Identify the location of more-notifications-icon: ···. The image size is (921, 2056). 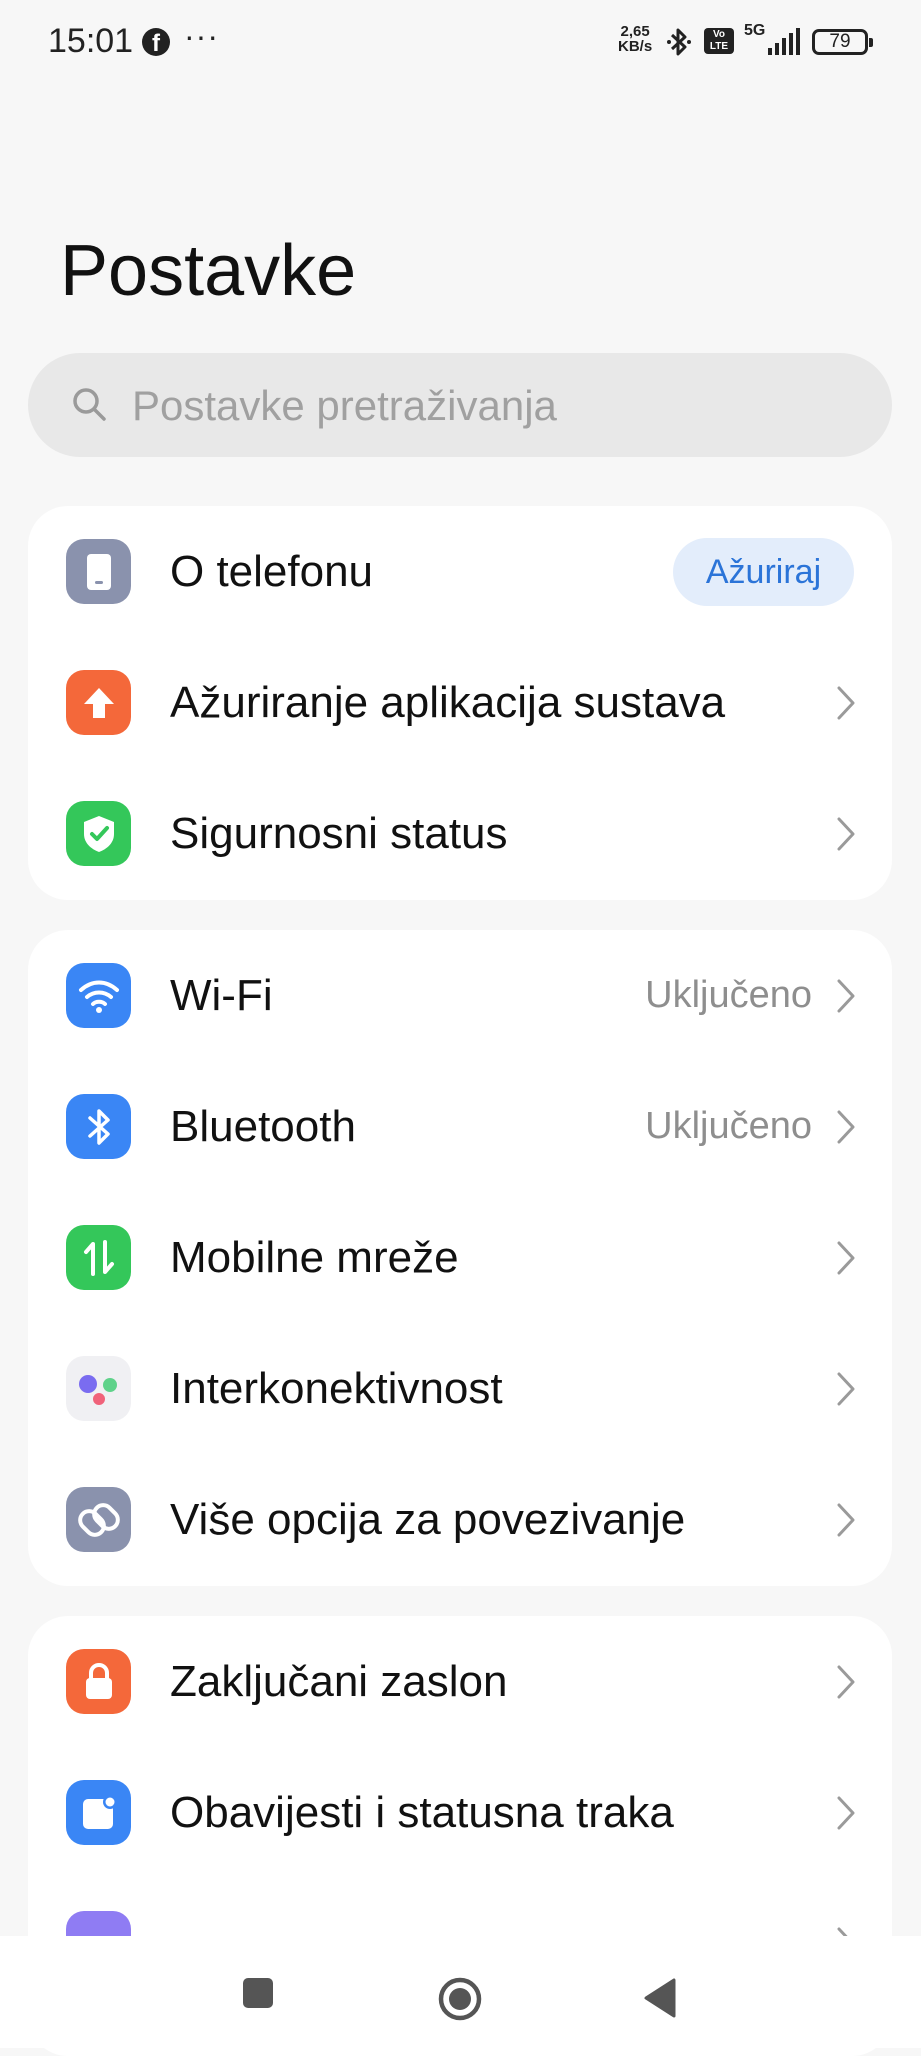
(201, 36).